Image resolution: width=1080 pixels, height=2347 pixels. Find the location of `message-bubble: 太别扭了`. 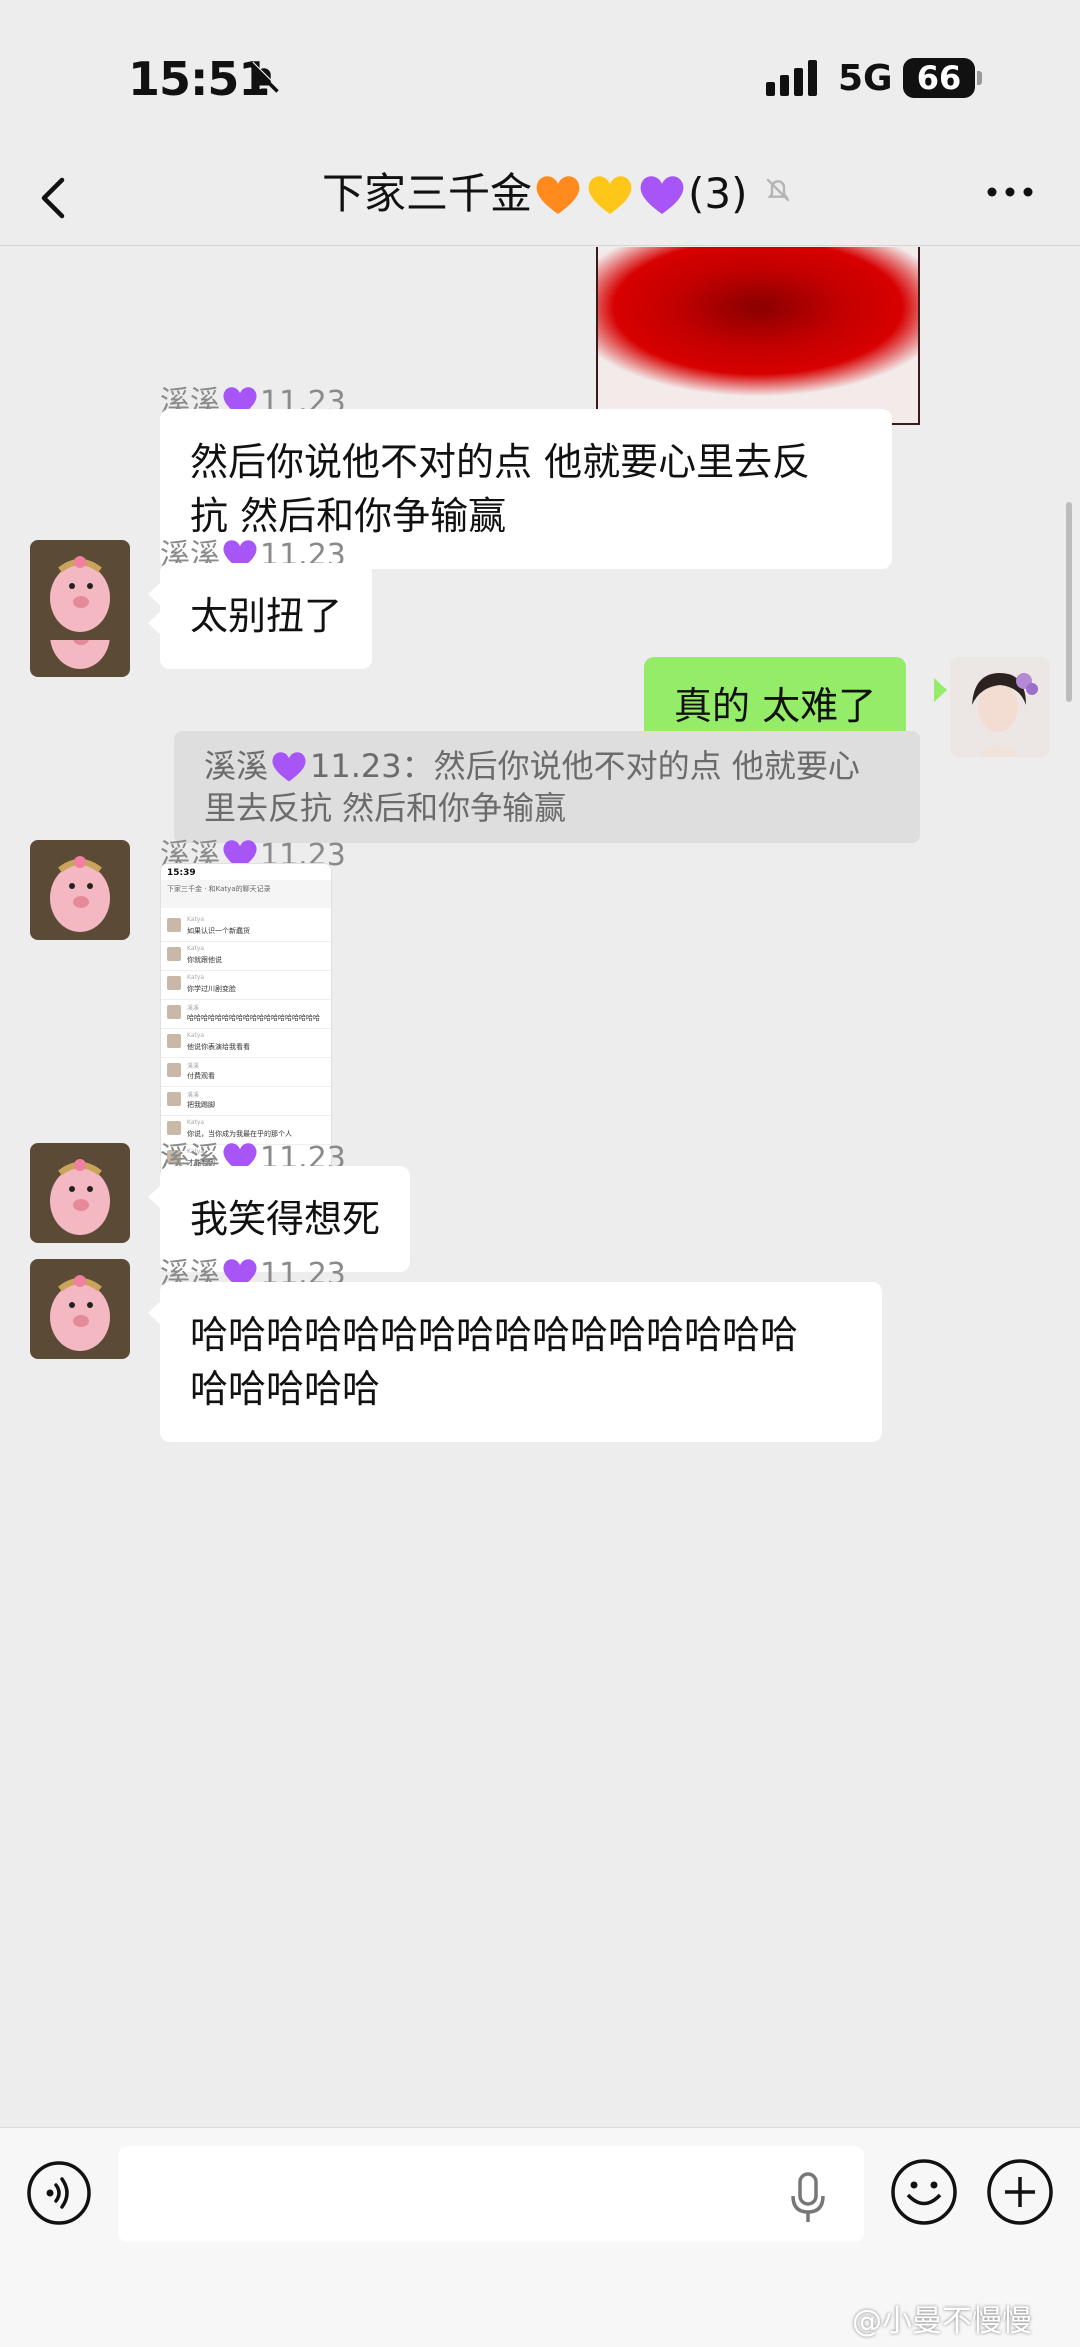

message-bubble: 太别扭了 is located at coordinates (266, 616).